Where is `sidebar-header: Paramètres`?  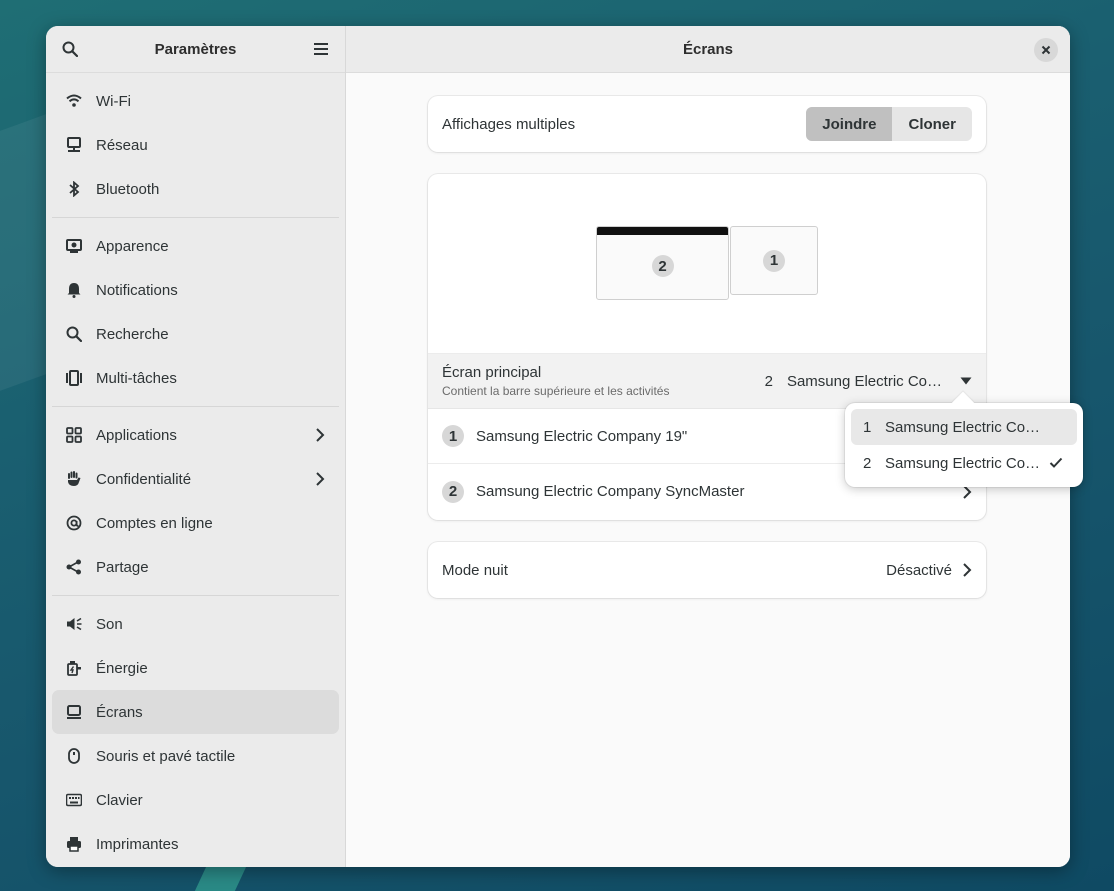 sidebar-header: Paramètres is located at coordinates (195, 49).